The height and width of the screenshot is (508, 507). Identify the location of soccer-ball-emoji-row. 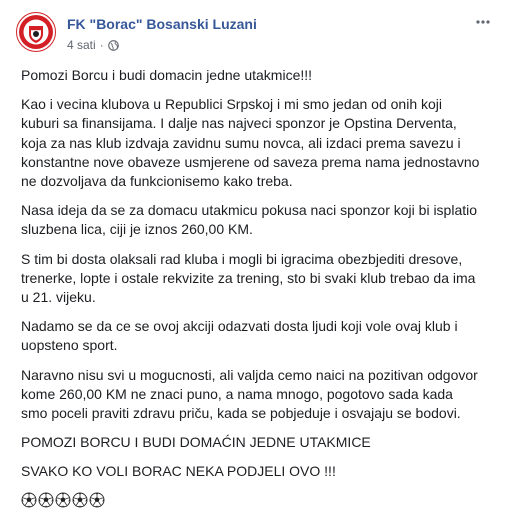
(251, 500).